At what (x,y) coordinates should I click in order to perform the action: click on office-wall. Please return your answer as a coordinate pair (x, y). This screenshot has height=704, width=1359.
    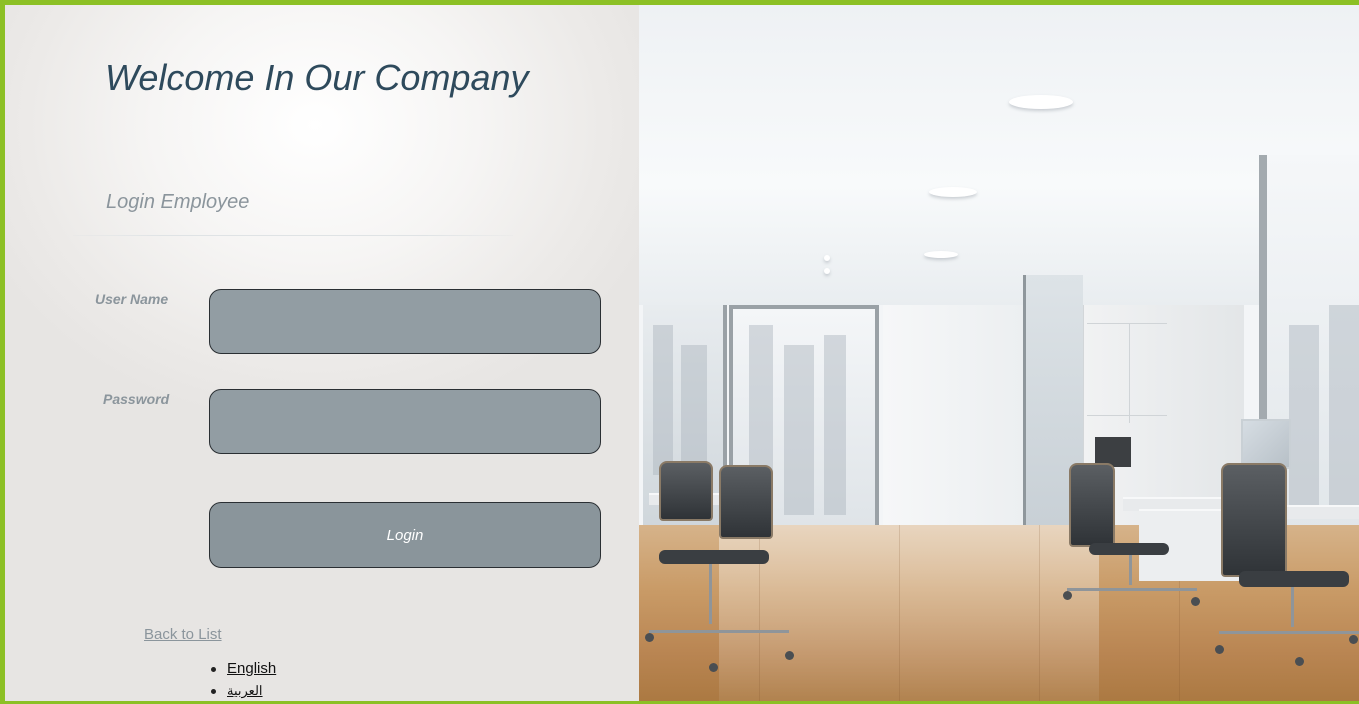
    Looking at the image, I should click on (953, 417).